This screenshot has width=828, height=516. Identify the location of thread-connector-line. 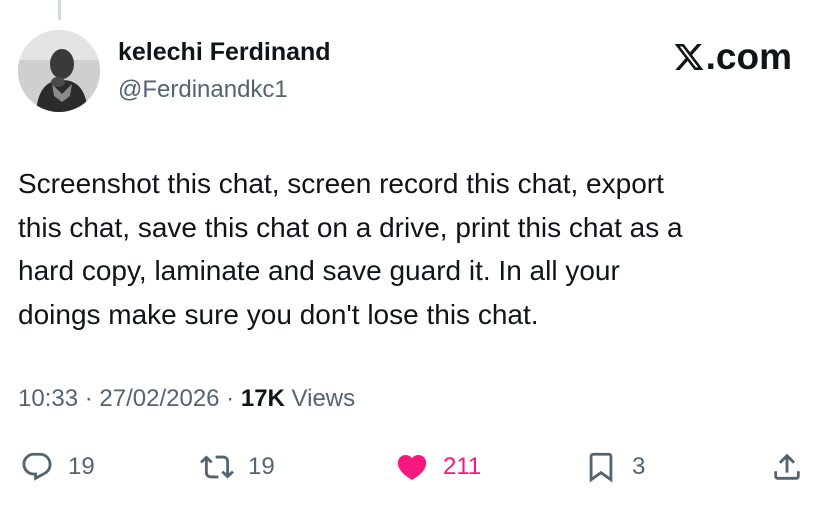
(59, 10).